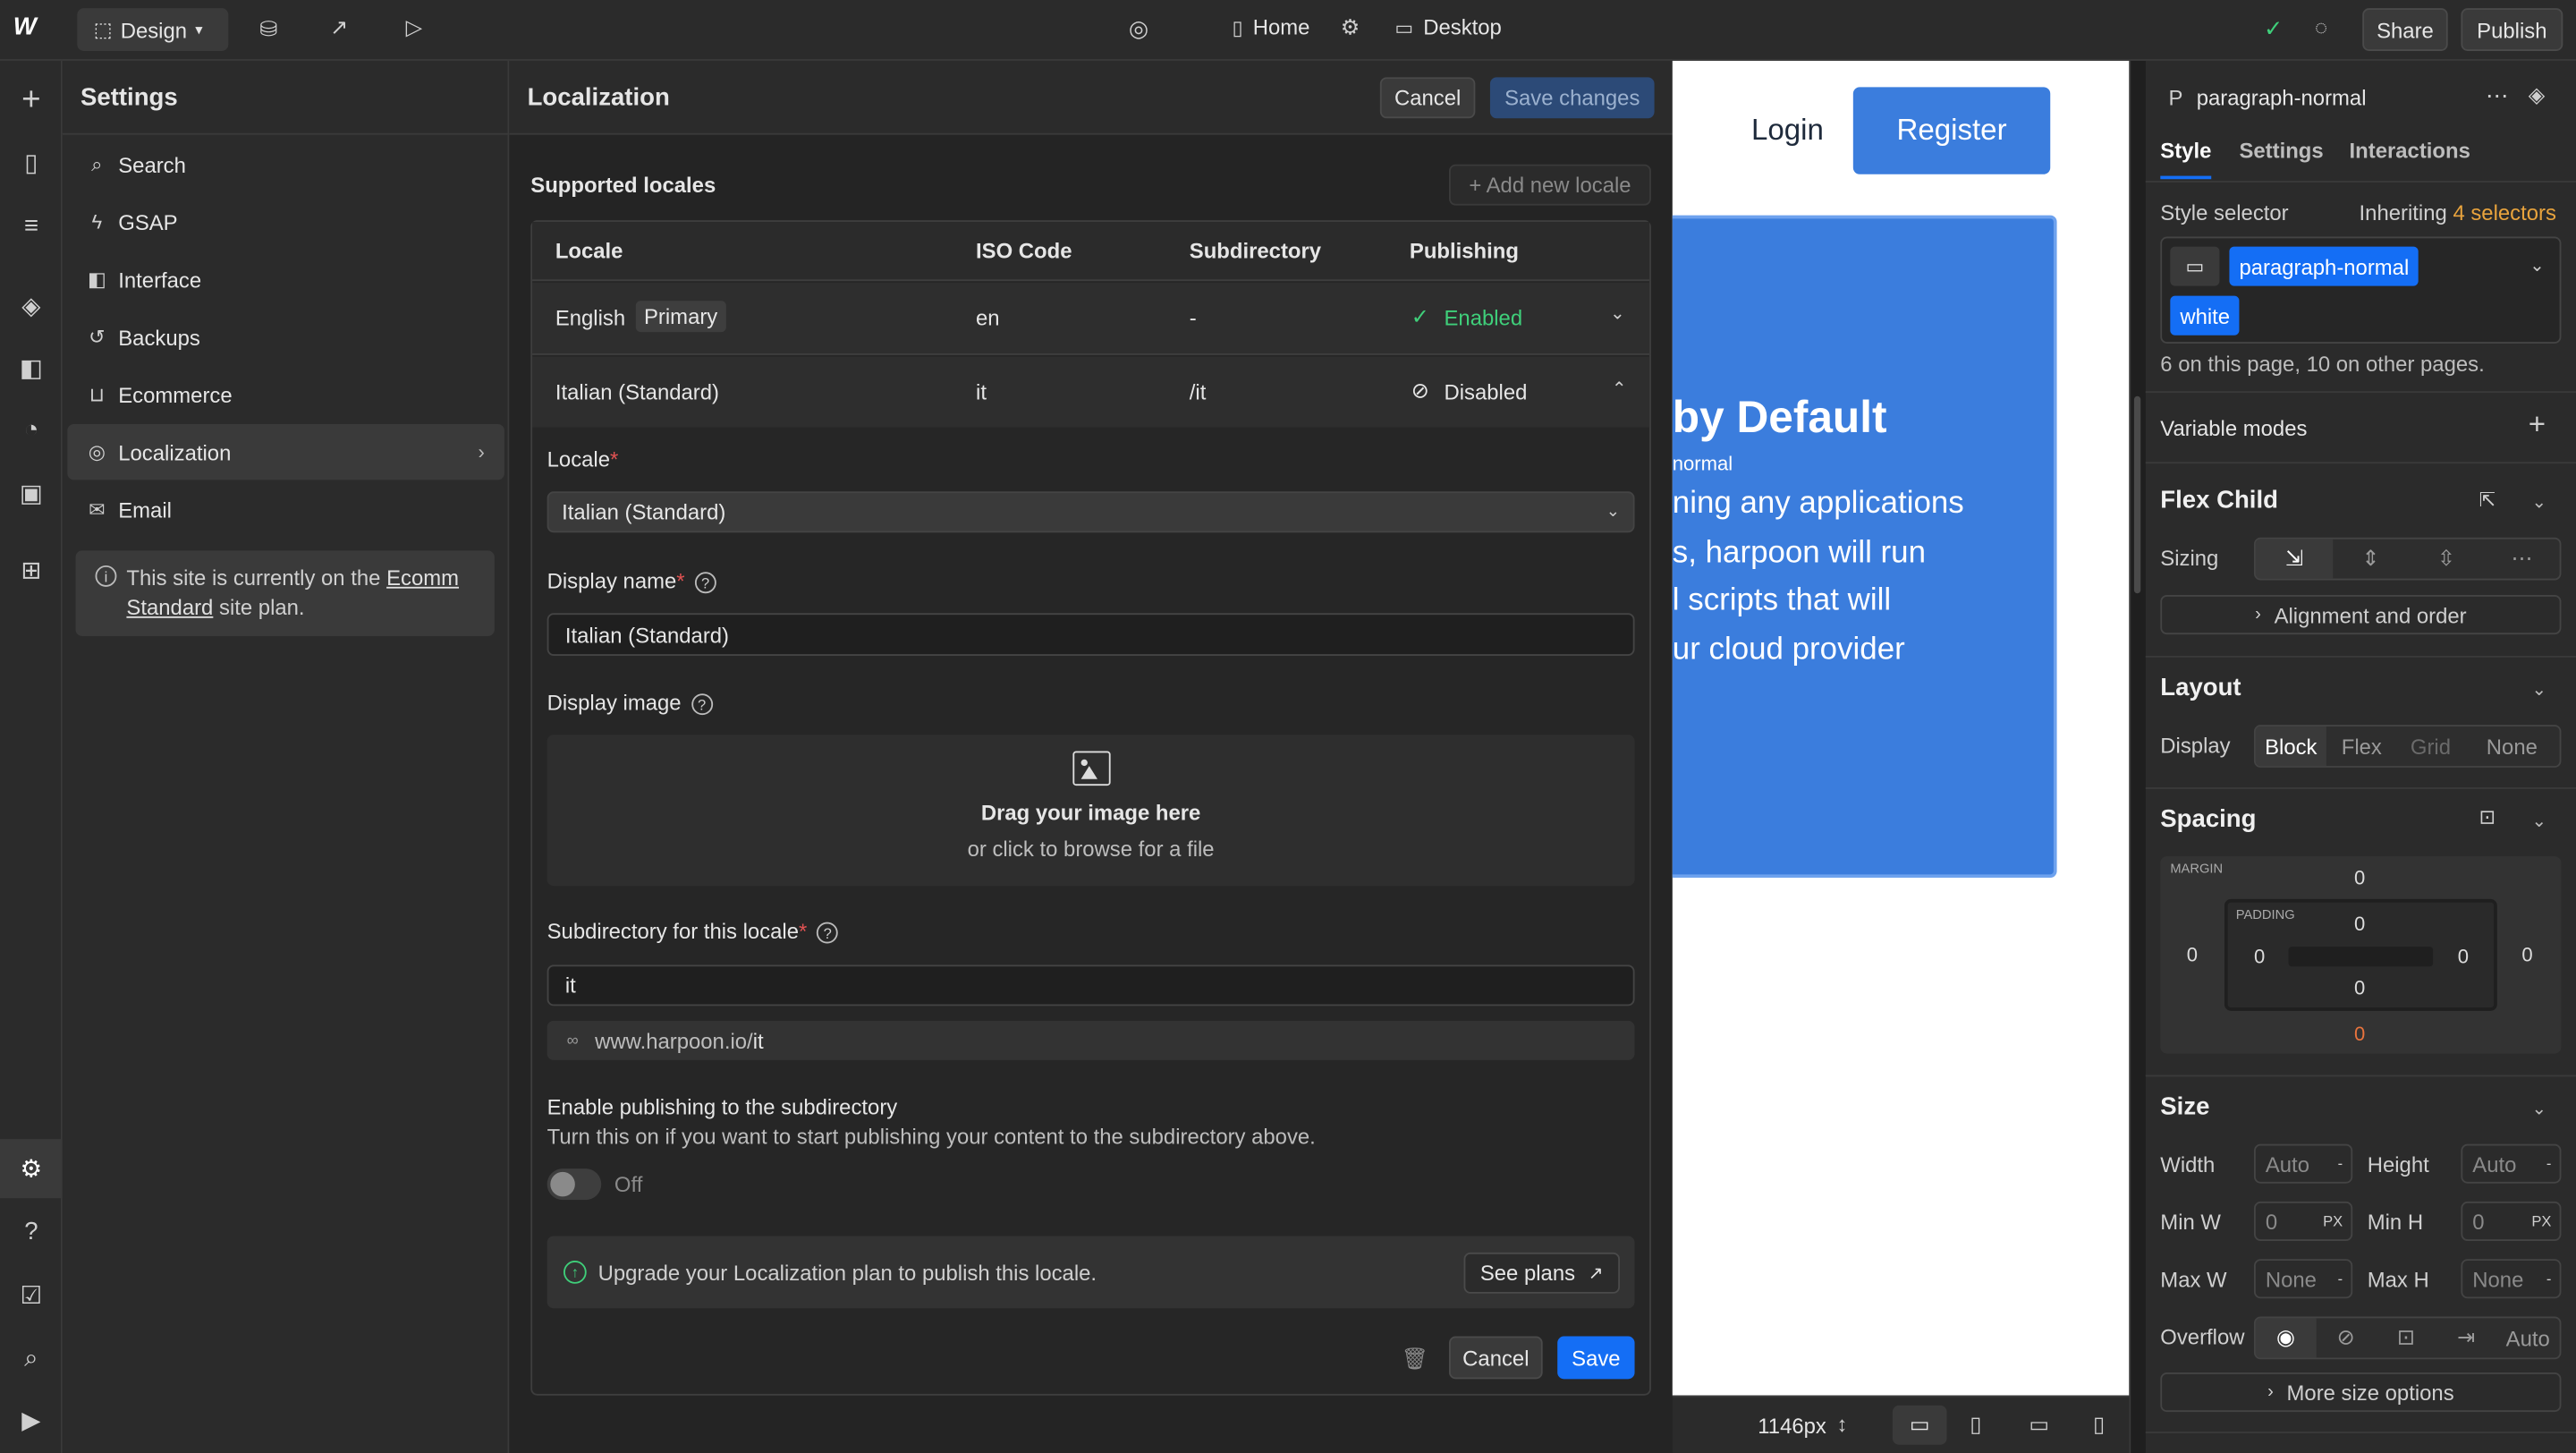  I want to click on cancel-button: Cancel, so click(1427, 98).